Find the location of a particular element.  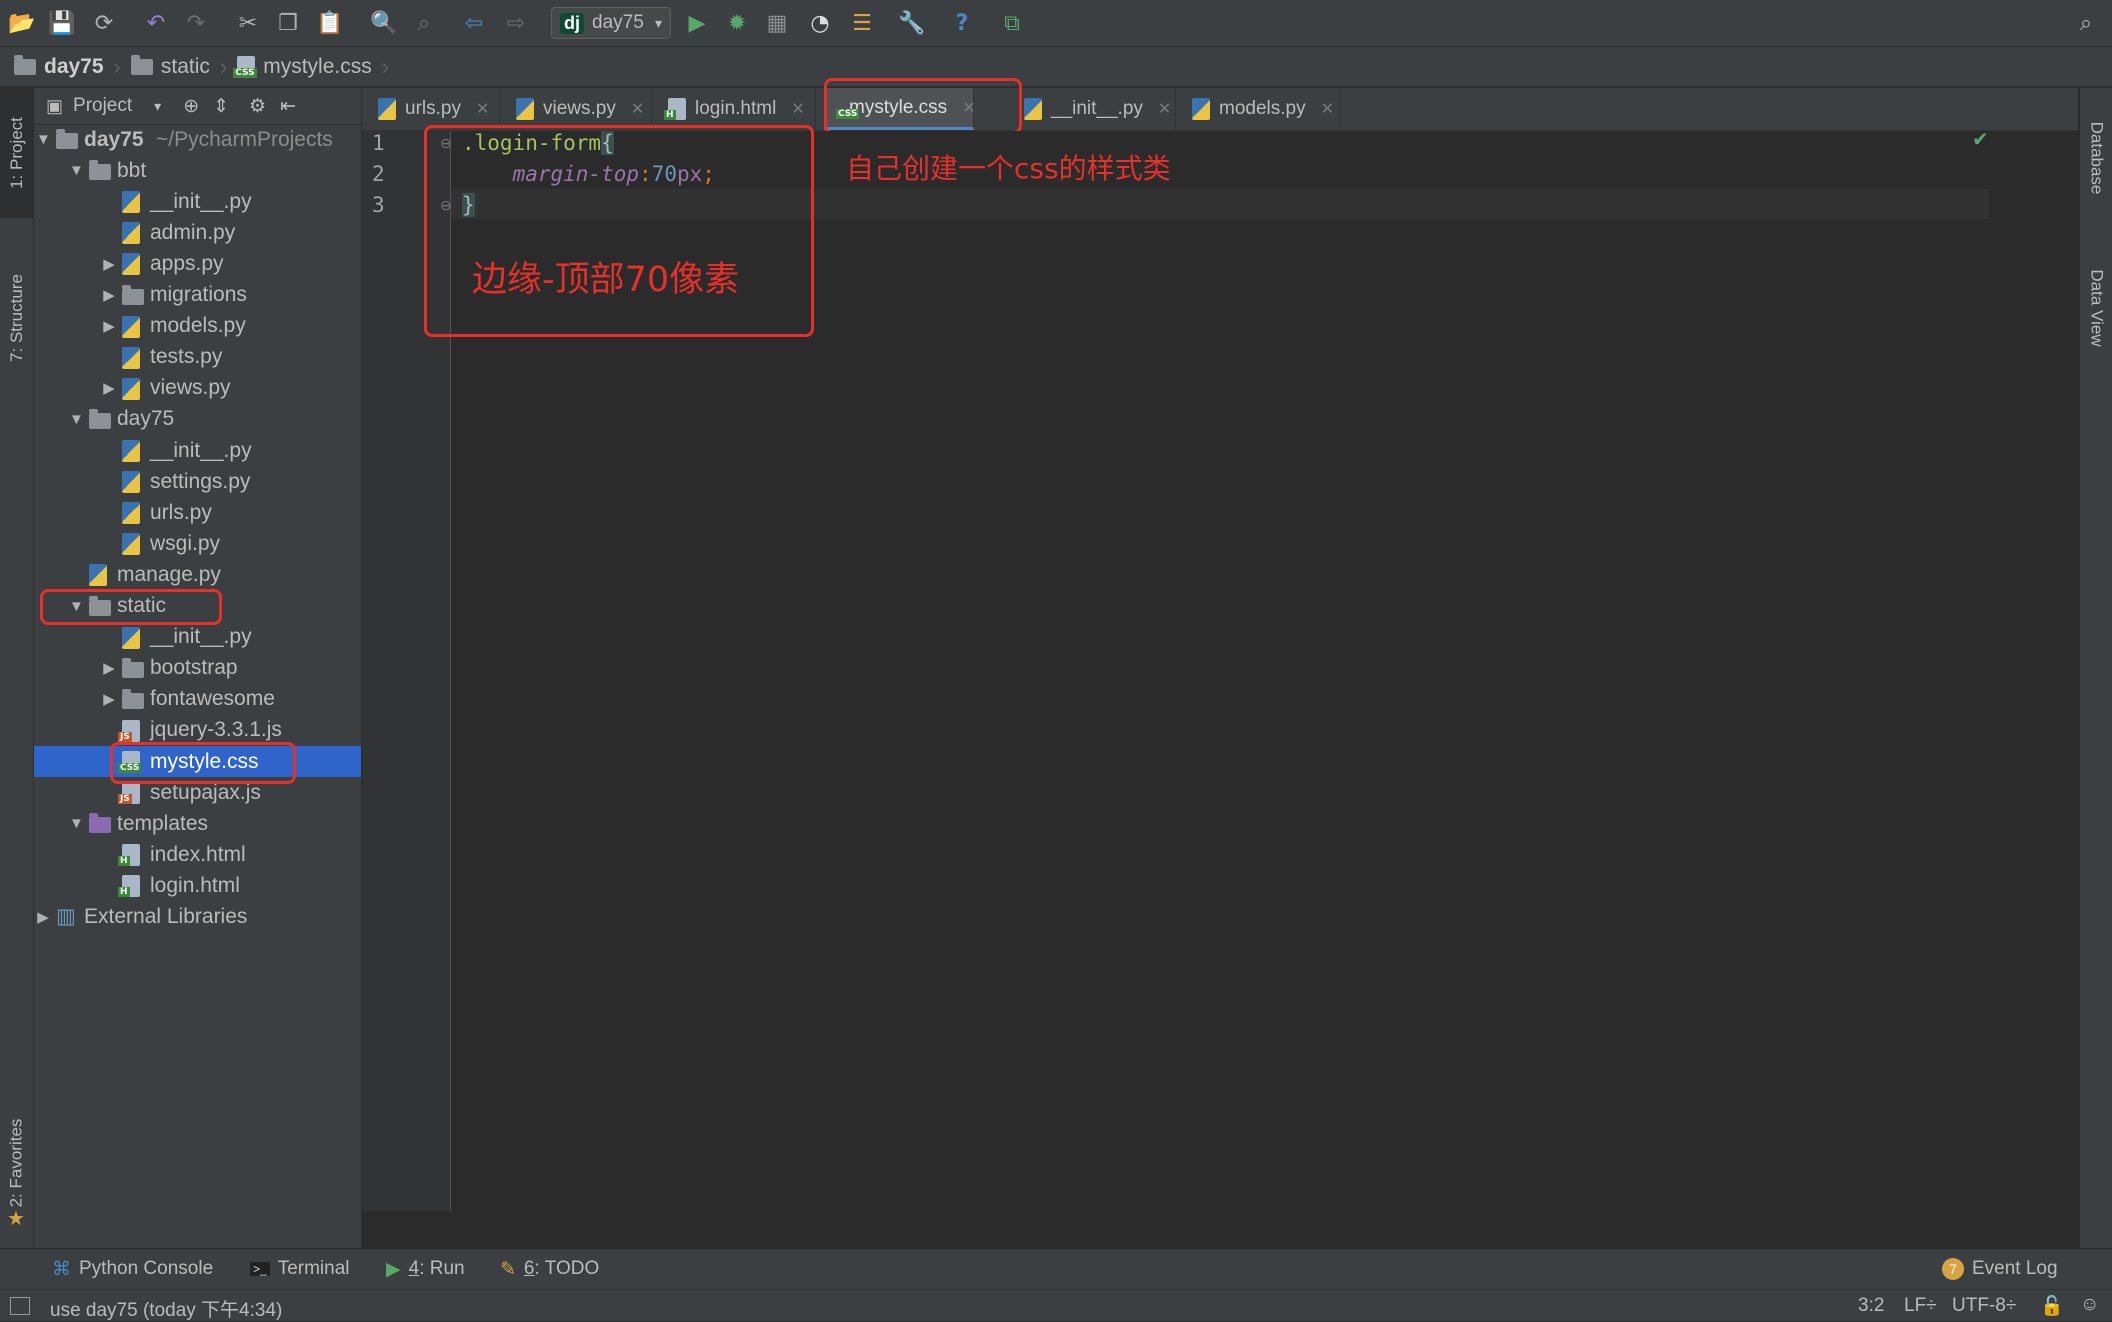

tree-item-label: fontawesome is located at coordinates (212, 699).